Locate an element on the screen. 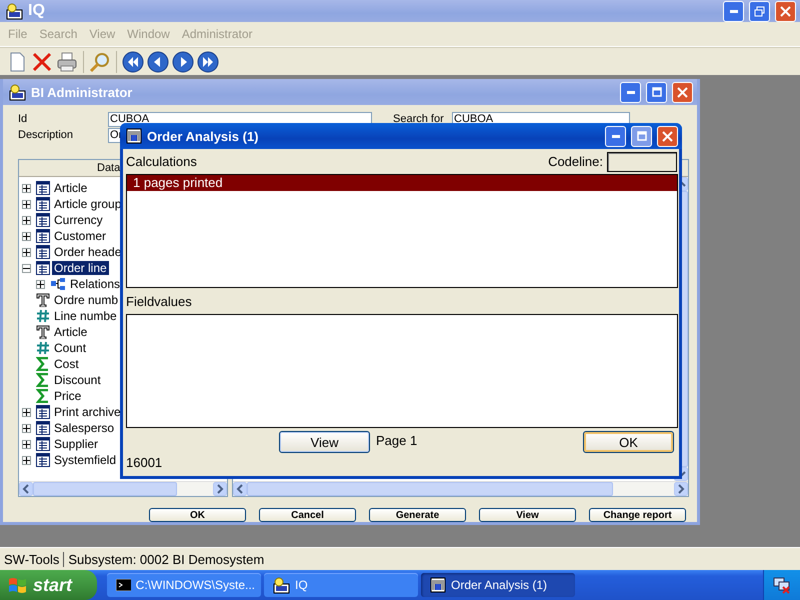 The image size is (800, 600). list-item: 1 pages printed is located at coordinates (402, 183).